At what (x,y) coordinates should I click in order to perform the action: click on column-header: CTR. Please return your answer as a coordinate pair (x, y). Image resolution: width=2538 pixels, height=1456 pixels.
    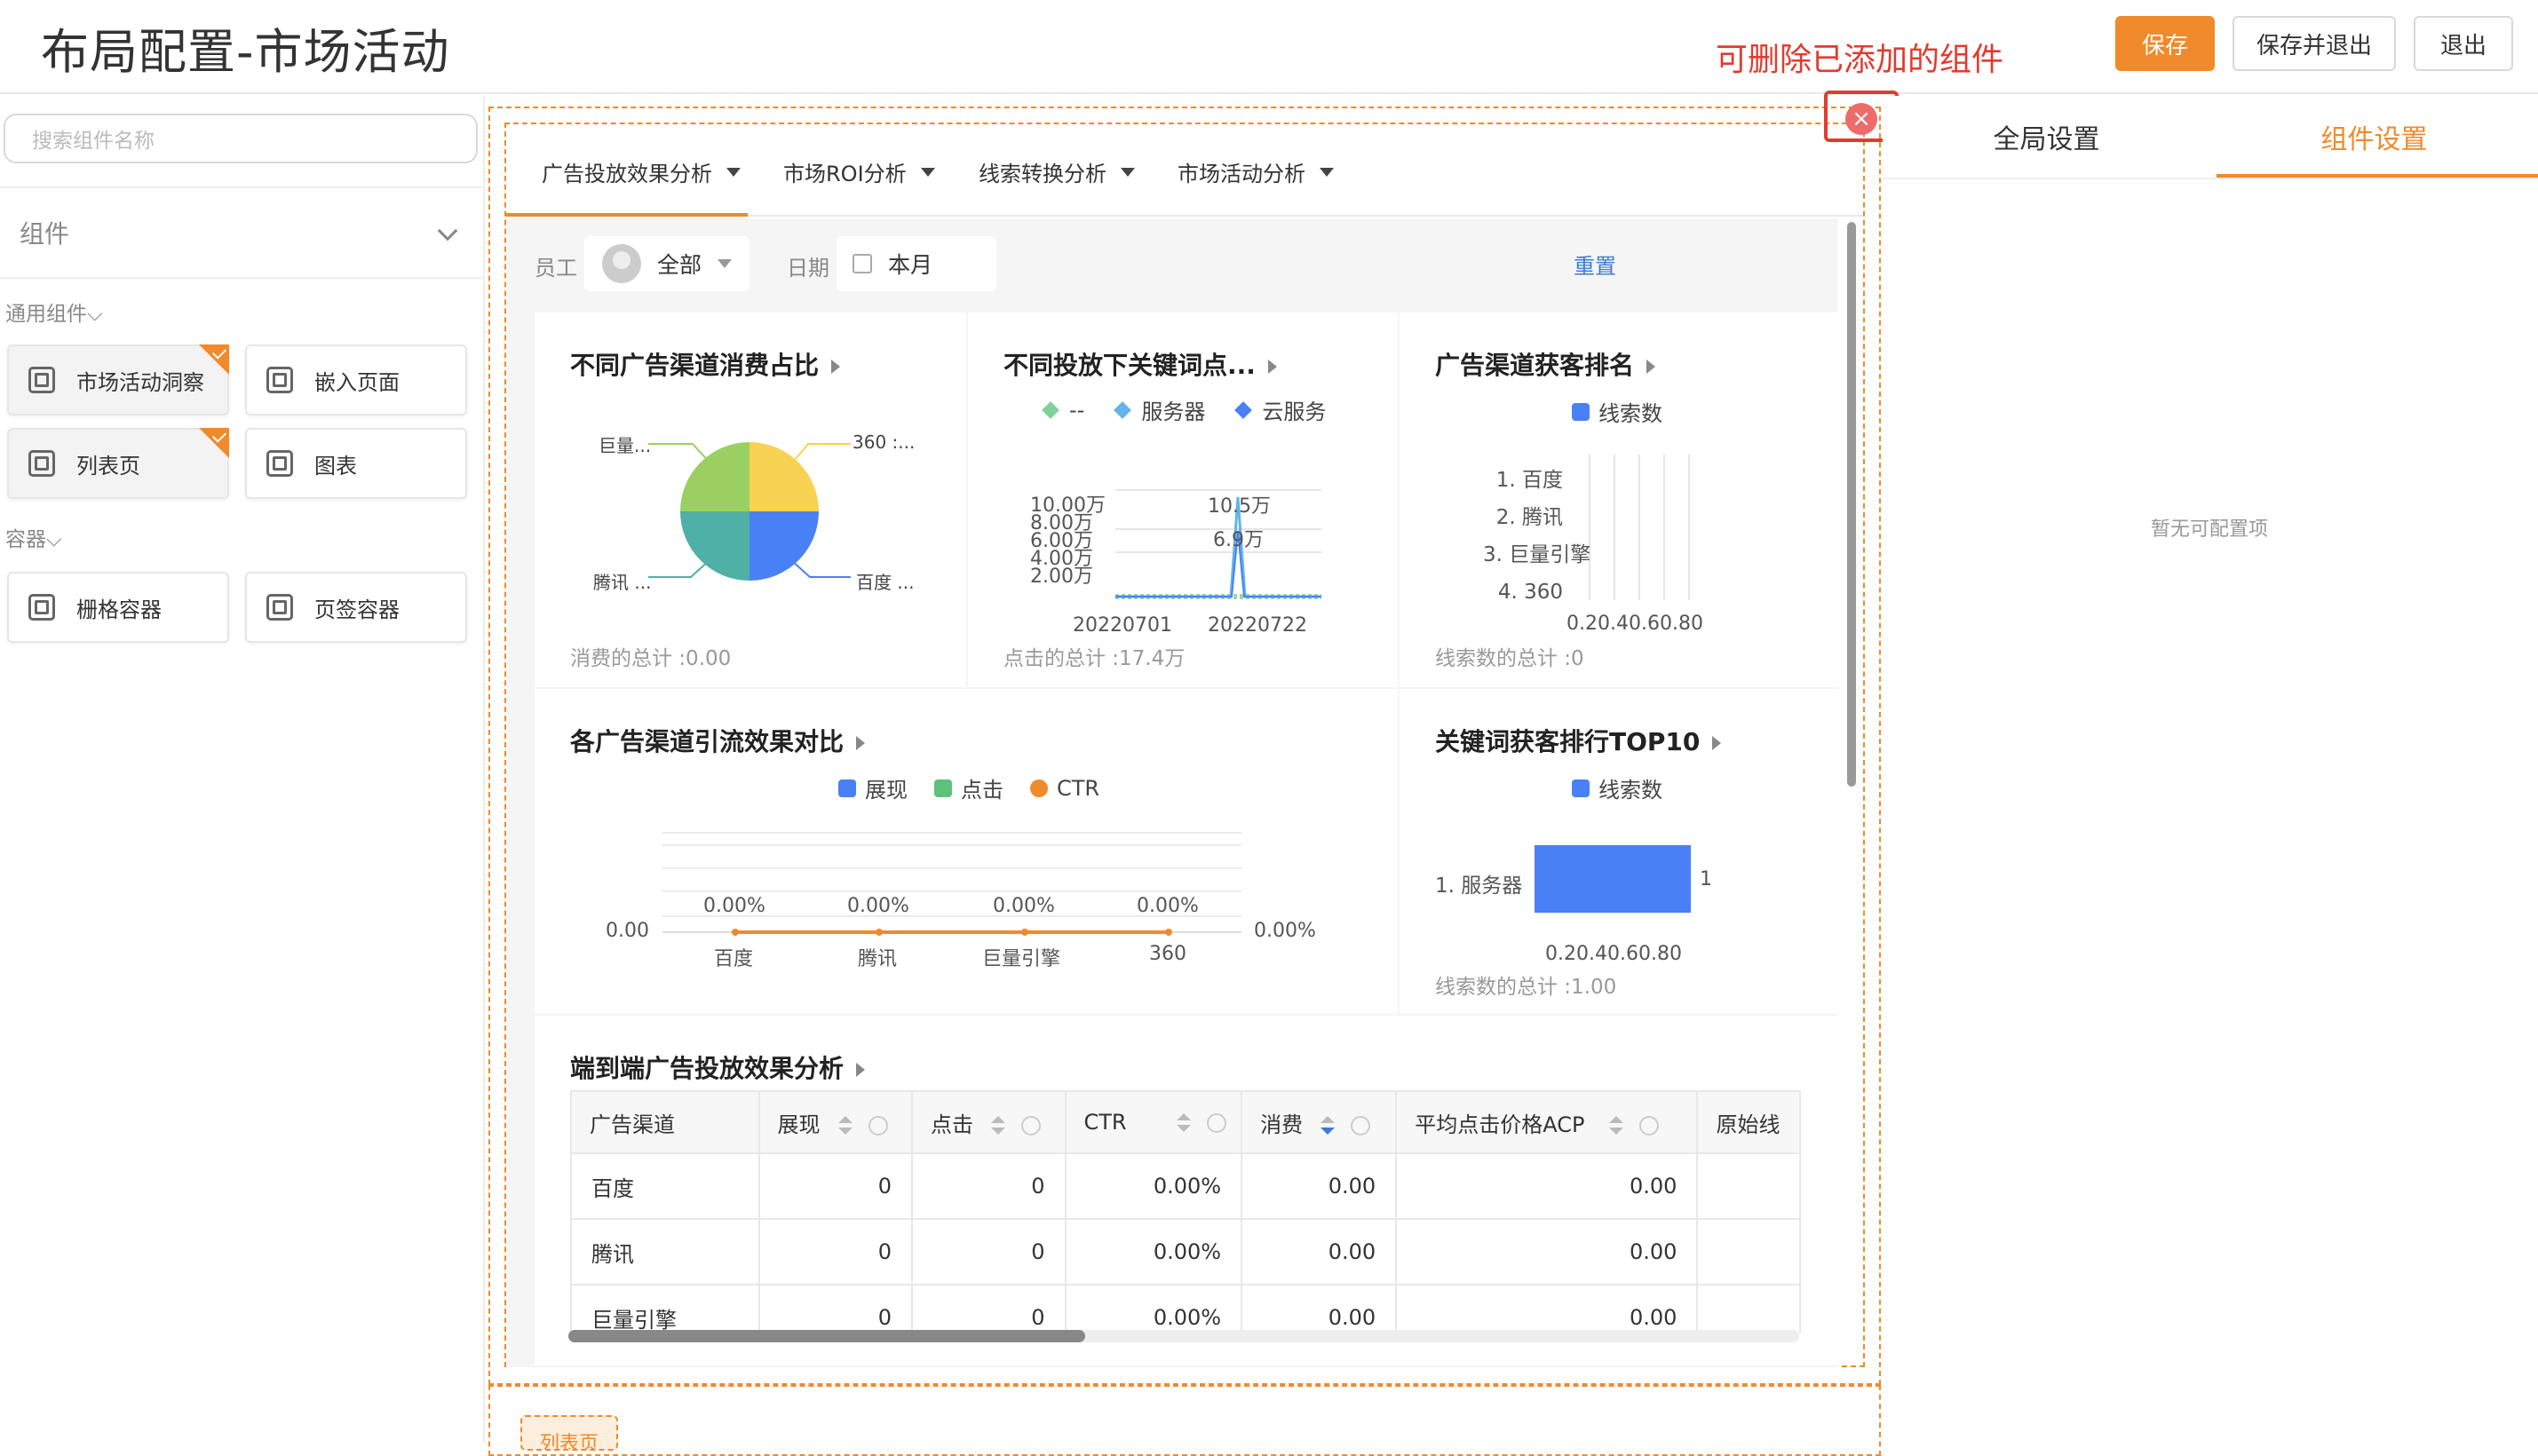
    Looking at the image, I should click on (1153, 1122).